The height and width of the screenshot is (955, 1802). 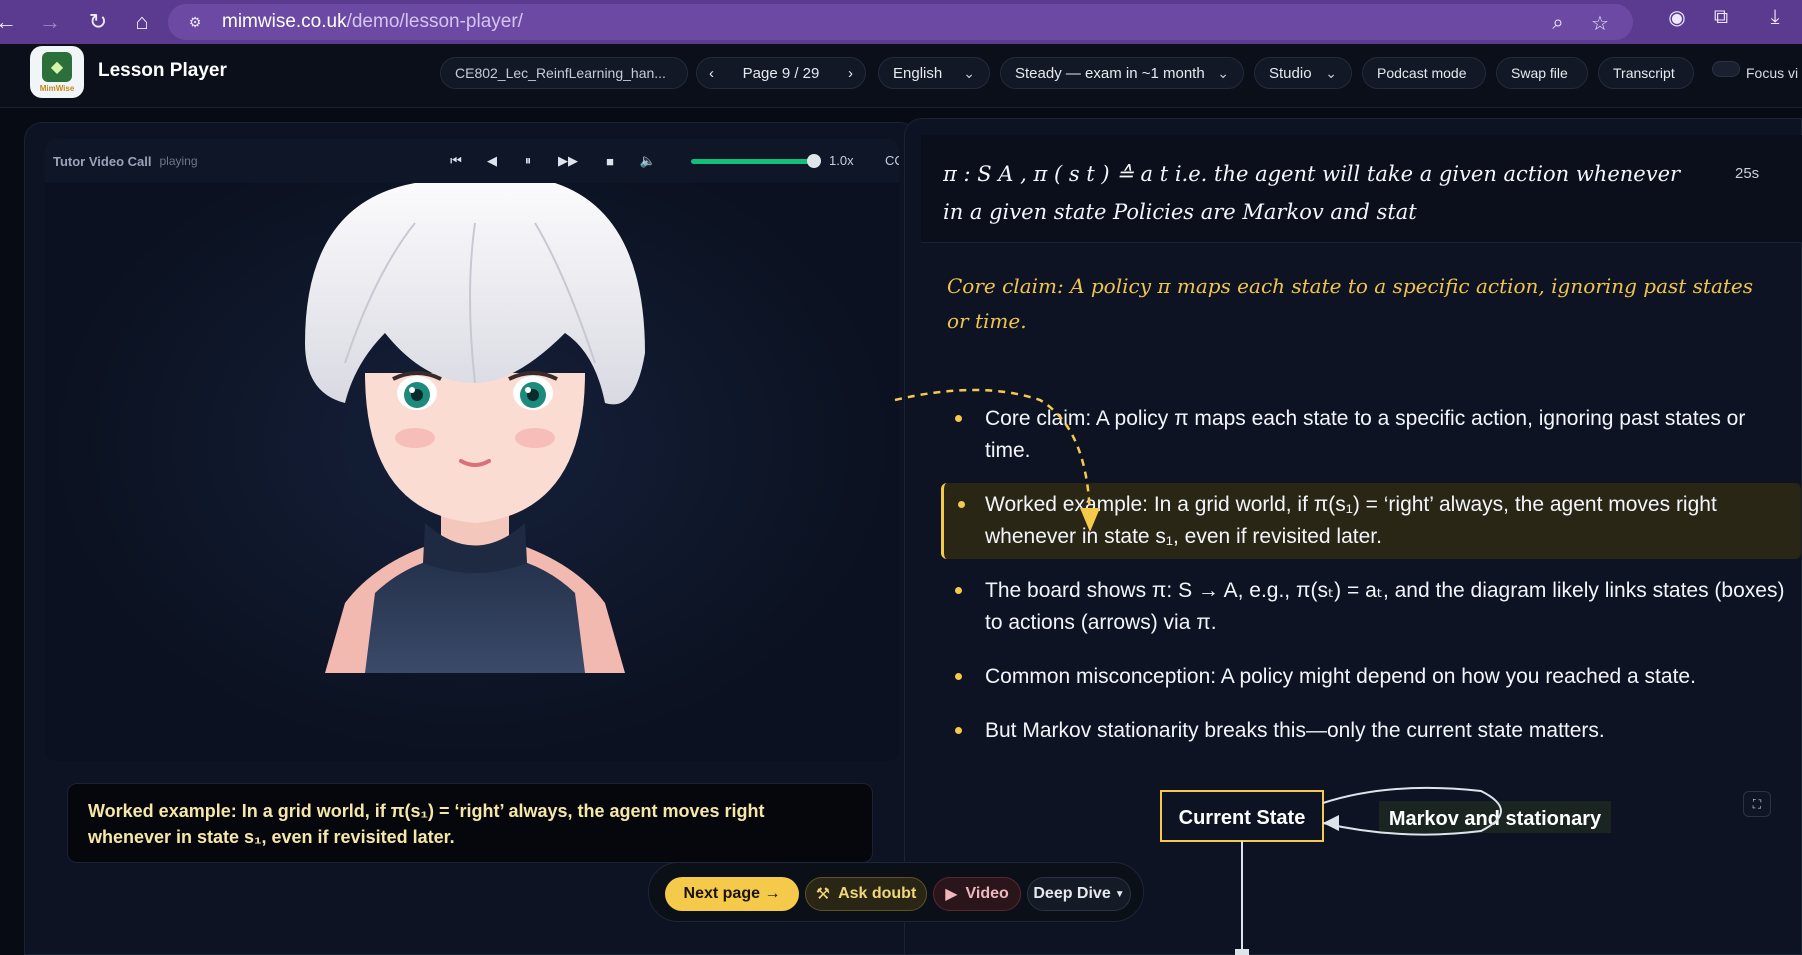 I want to click on page-indicator: Page 9 / 29, so click(x=781, y=73).